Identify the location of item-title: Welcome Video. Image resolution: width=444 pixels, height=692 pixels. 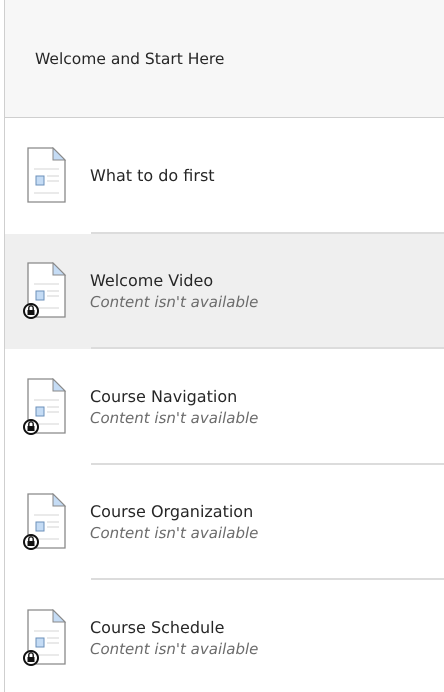
(152, 280).